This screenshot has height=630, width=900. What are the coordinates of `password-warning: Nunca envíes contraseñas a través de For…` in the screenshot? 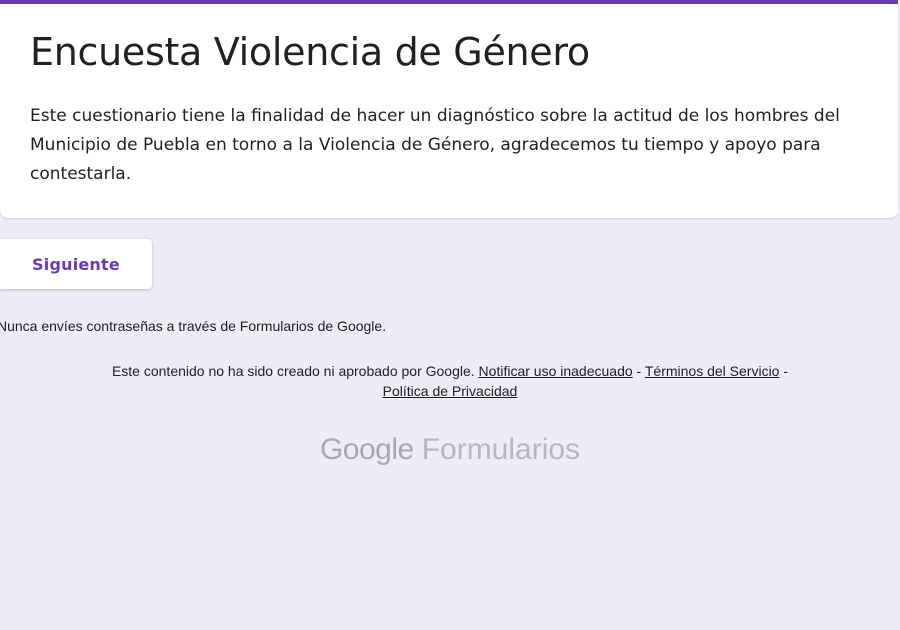 It's located at (193, 326).